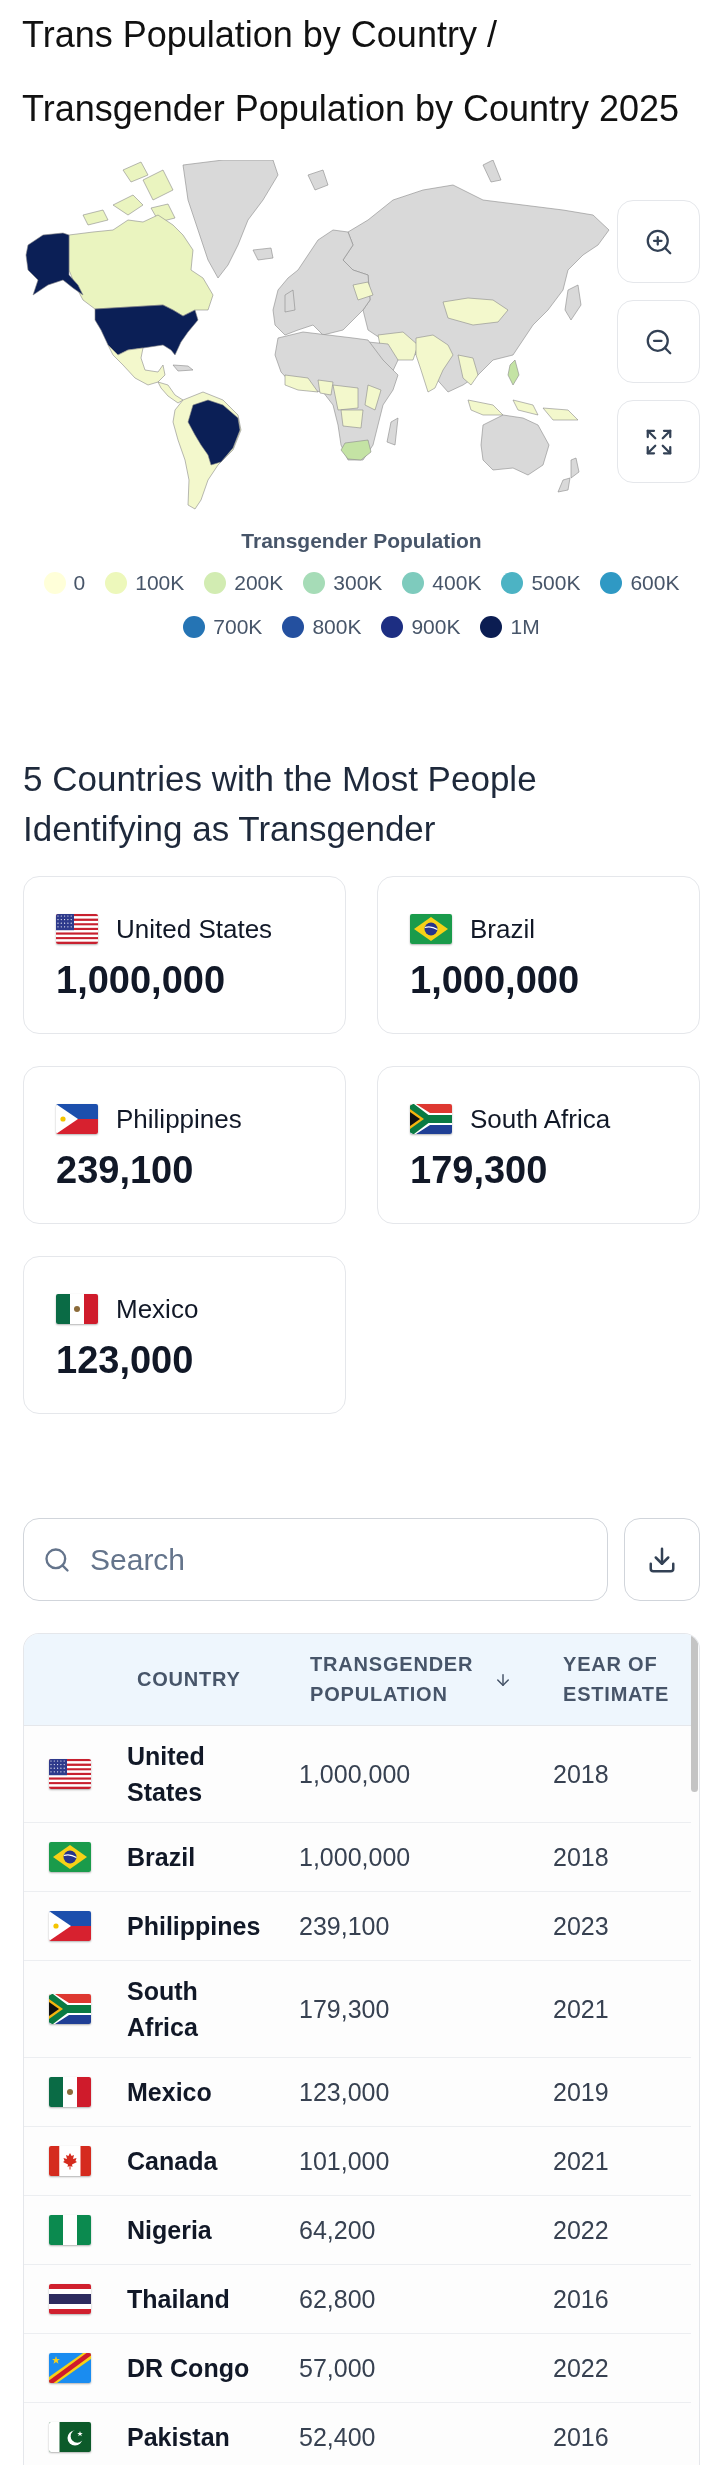  I want to click on population-value: 179,300, so click(479, 1170).